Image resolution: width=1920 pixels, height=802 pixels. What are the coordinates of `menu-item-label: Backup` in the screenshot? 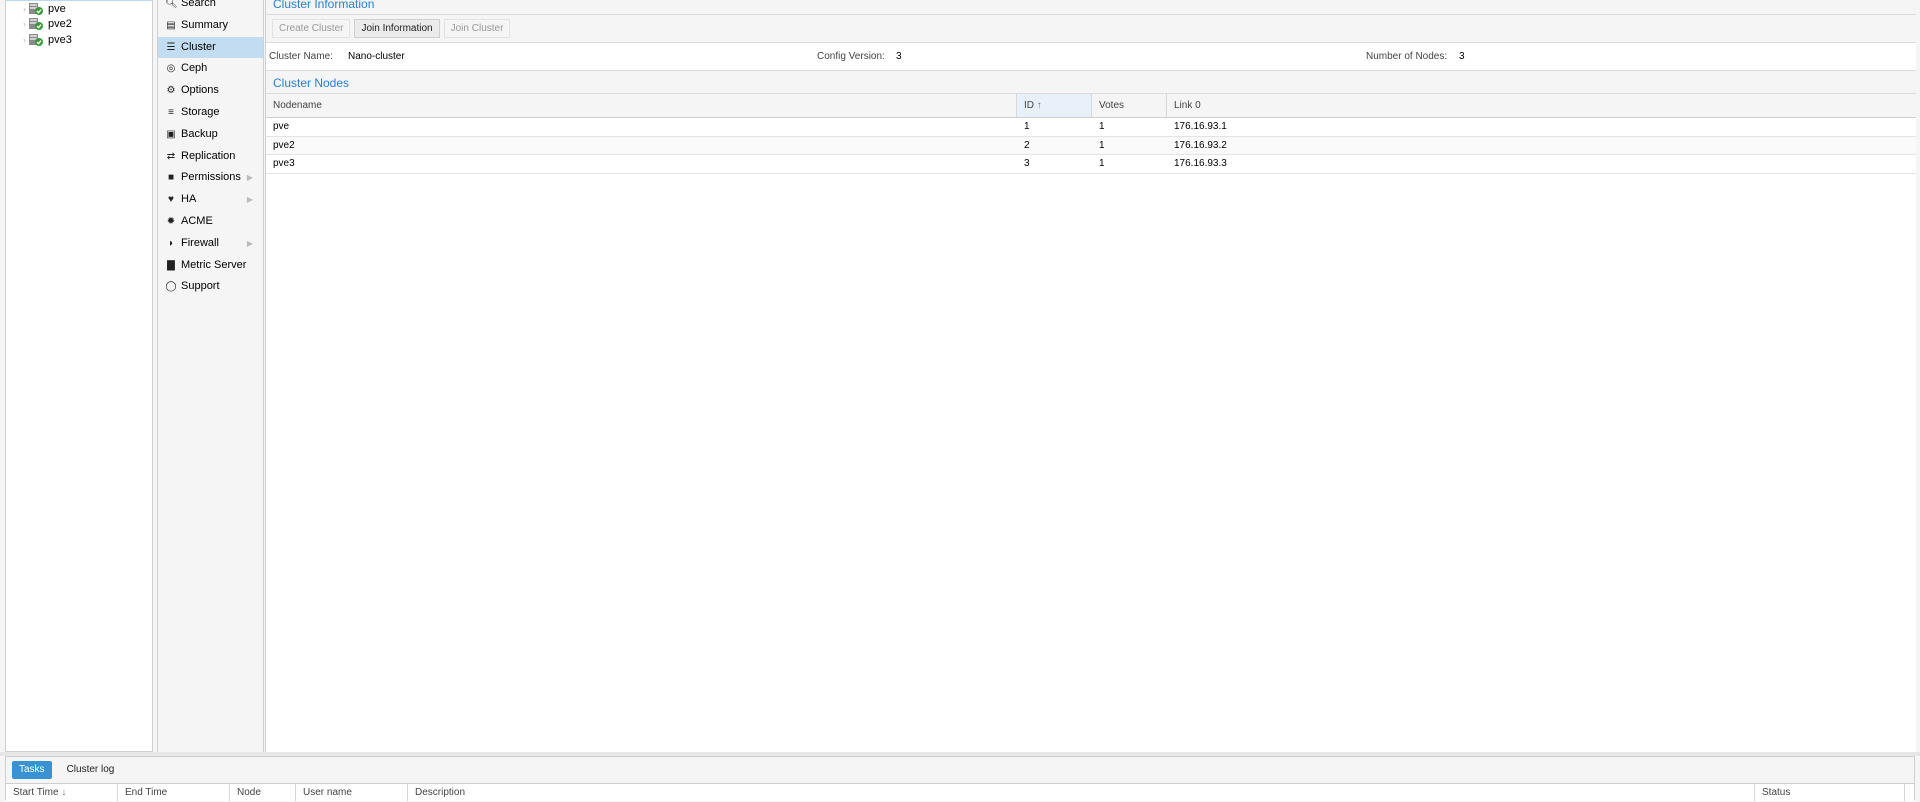 It's located at (199, 133).